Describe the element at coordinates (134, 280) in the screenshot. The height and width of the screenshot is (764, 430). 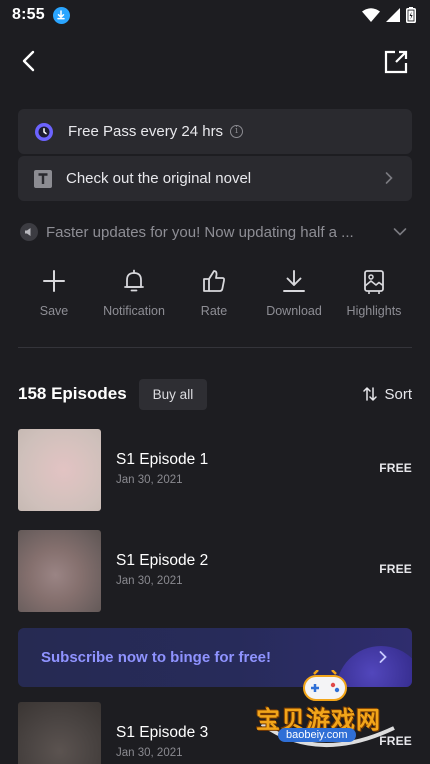
I see `bell-icon` at that location.